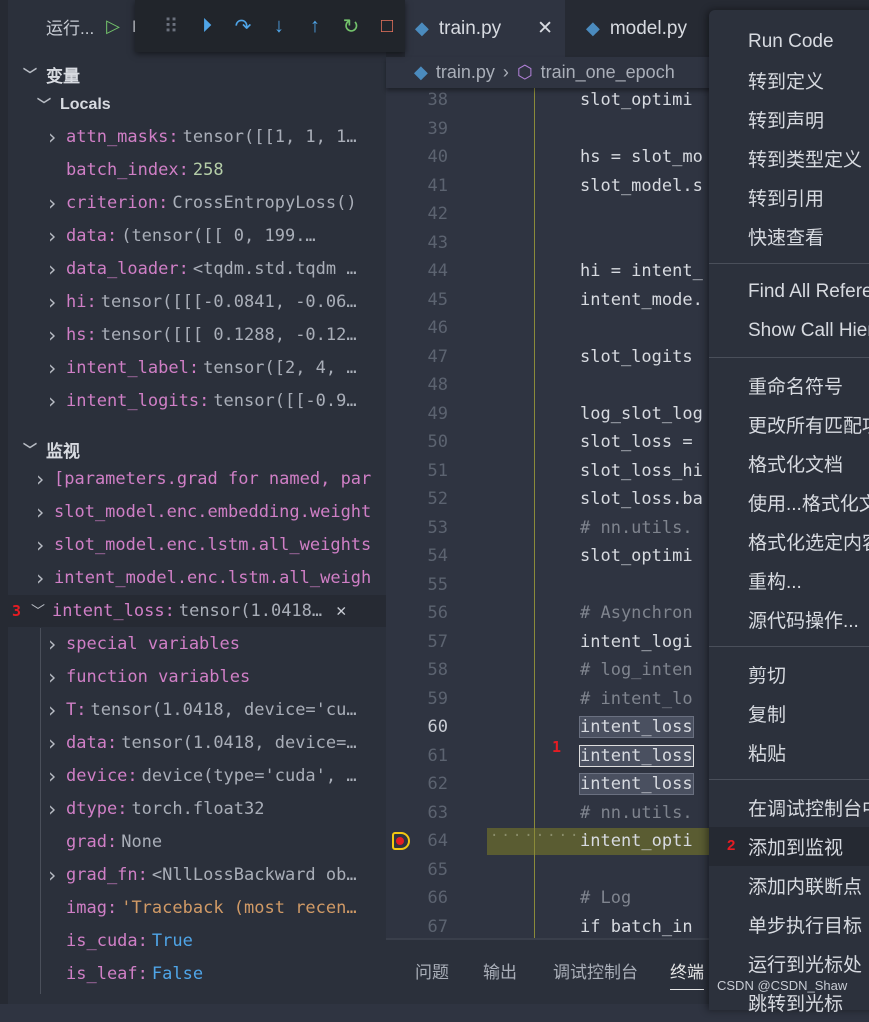  I want to click on code-line: intent_opti, so click(636, 841).